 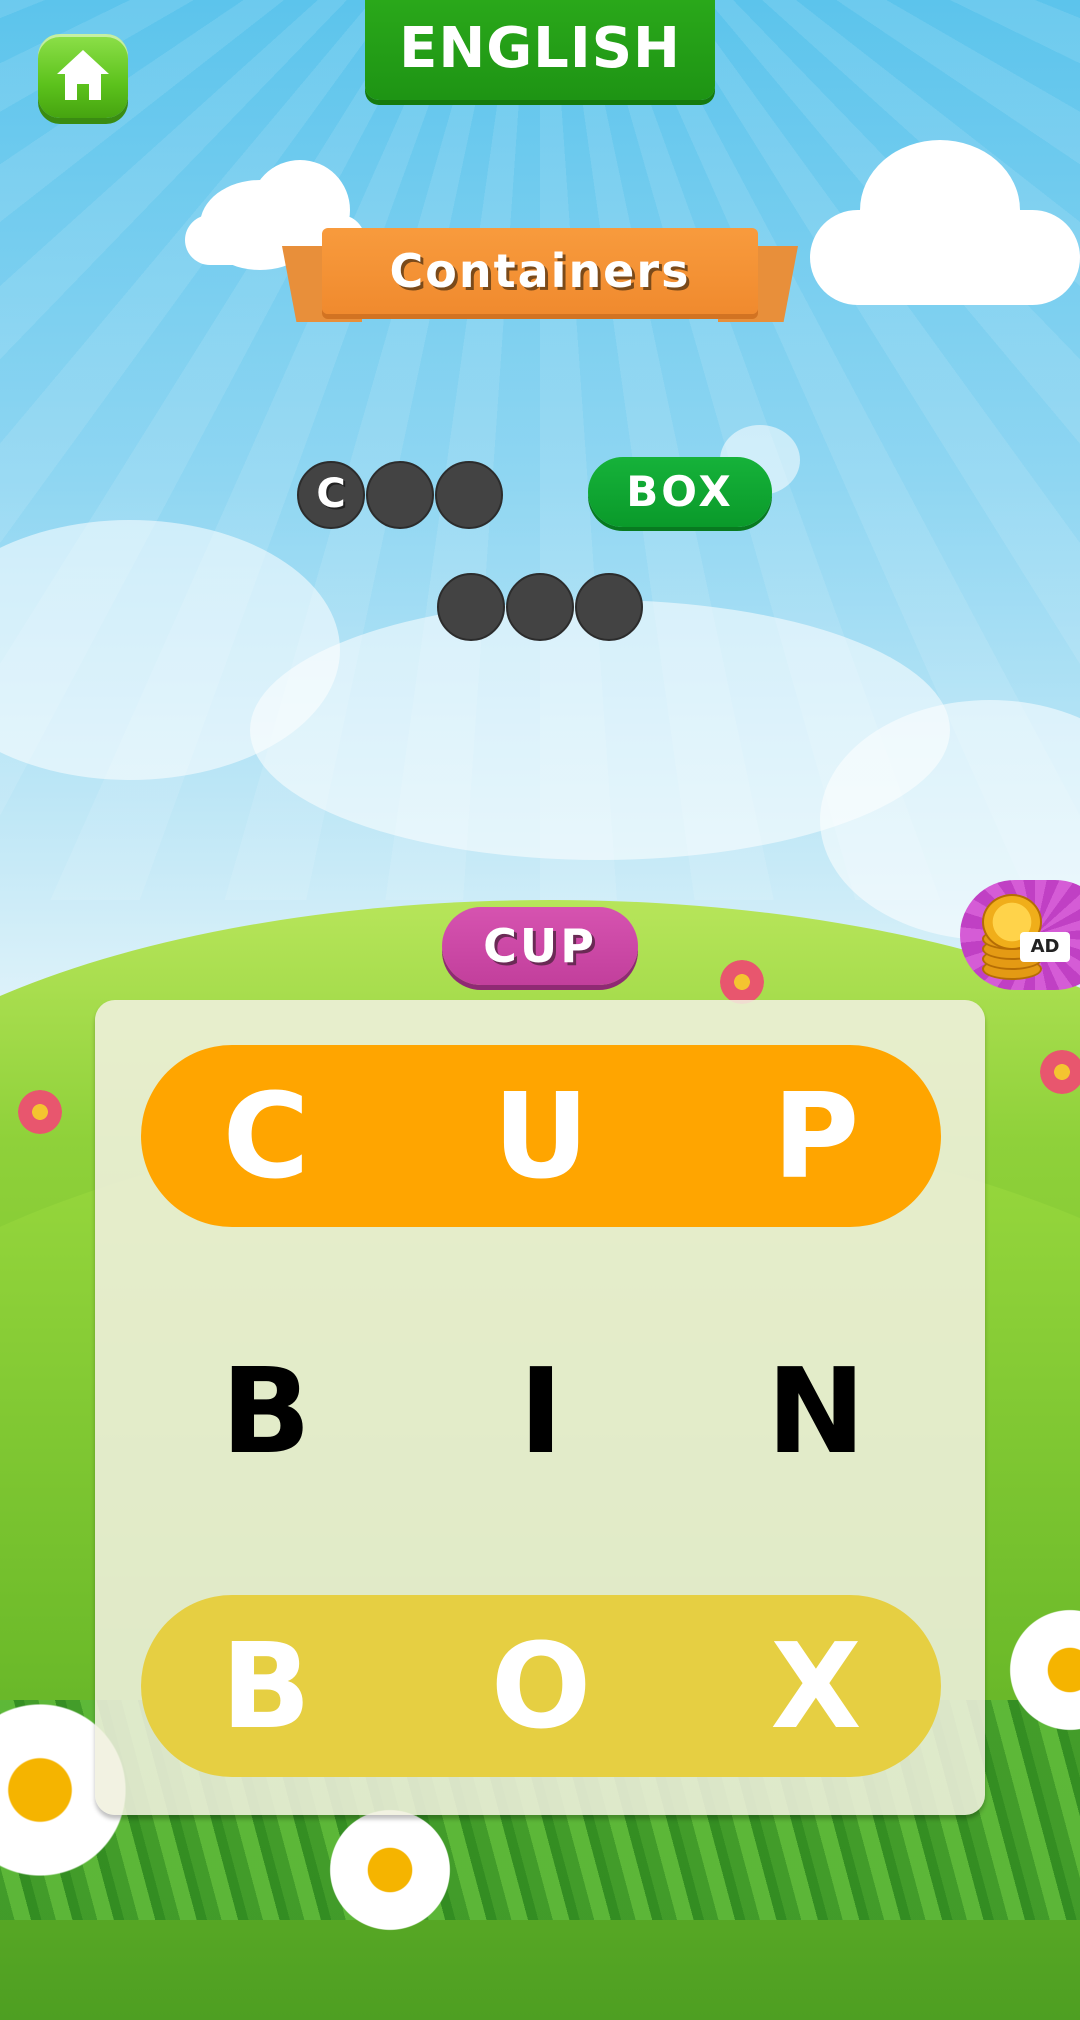 What do you see at coordinates (540, 271) in the screenshot?
I see `category-title: Containers` at bounding box center [540, 271].